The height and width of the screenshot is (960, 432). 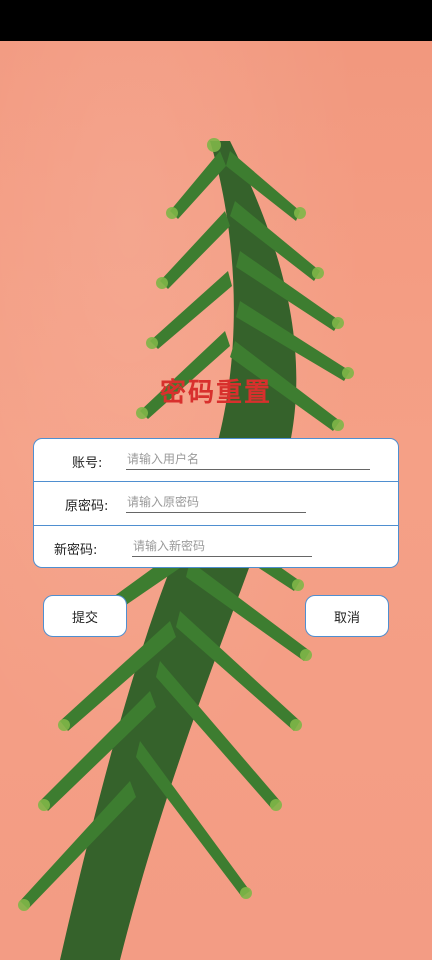 I want to click on new-password-input, so click(x=222, y=546).